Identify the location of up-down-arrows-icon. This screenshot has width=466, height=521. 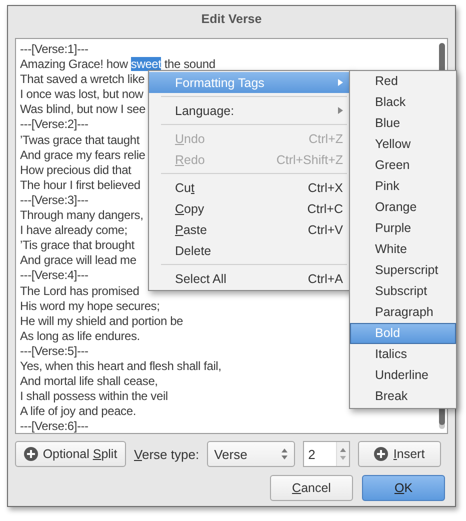
(284, 454).